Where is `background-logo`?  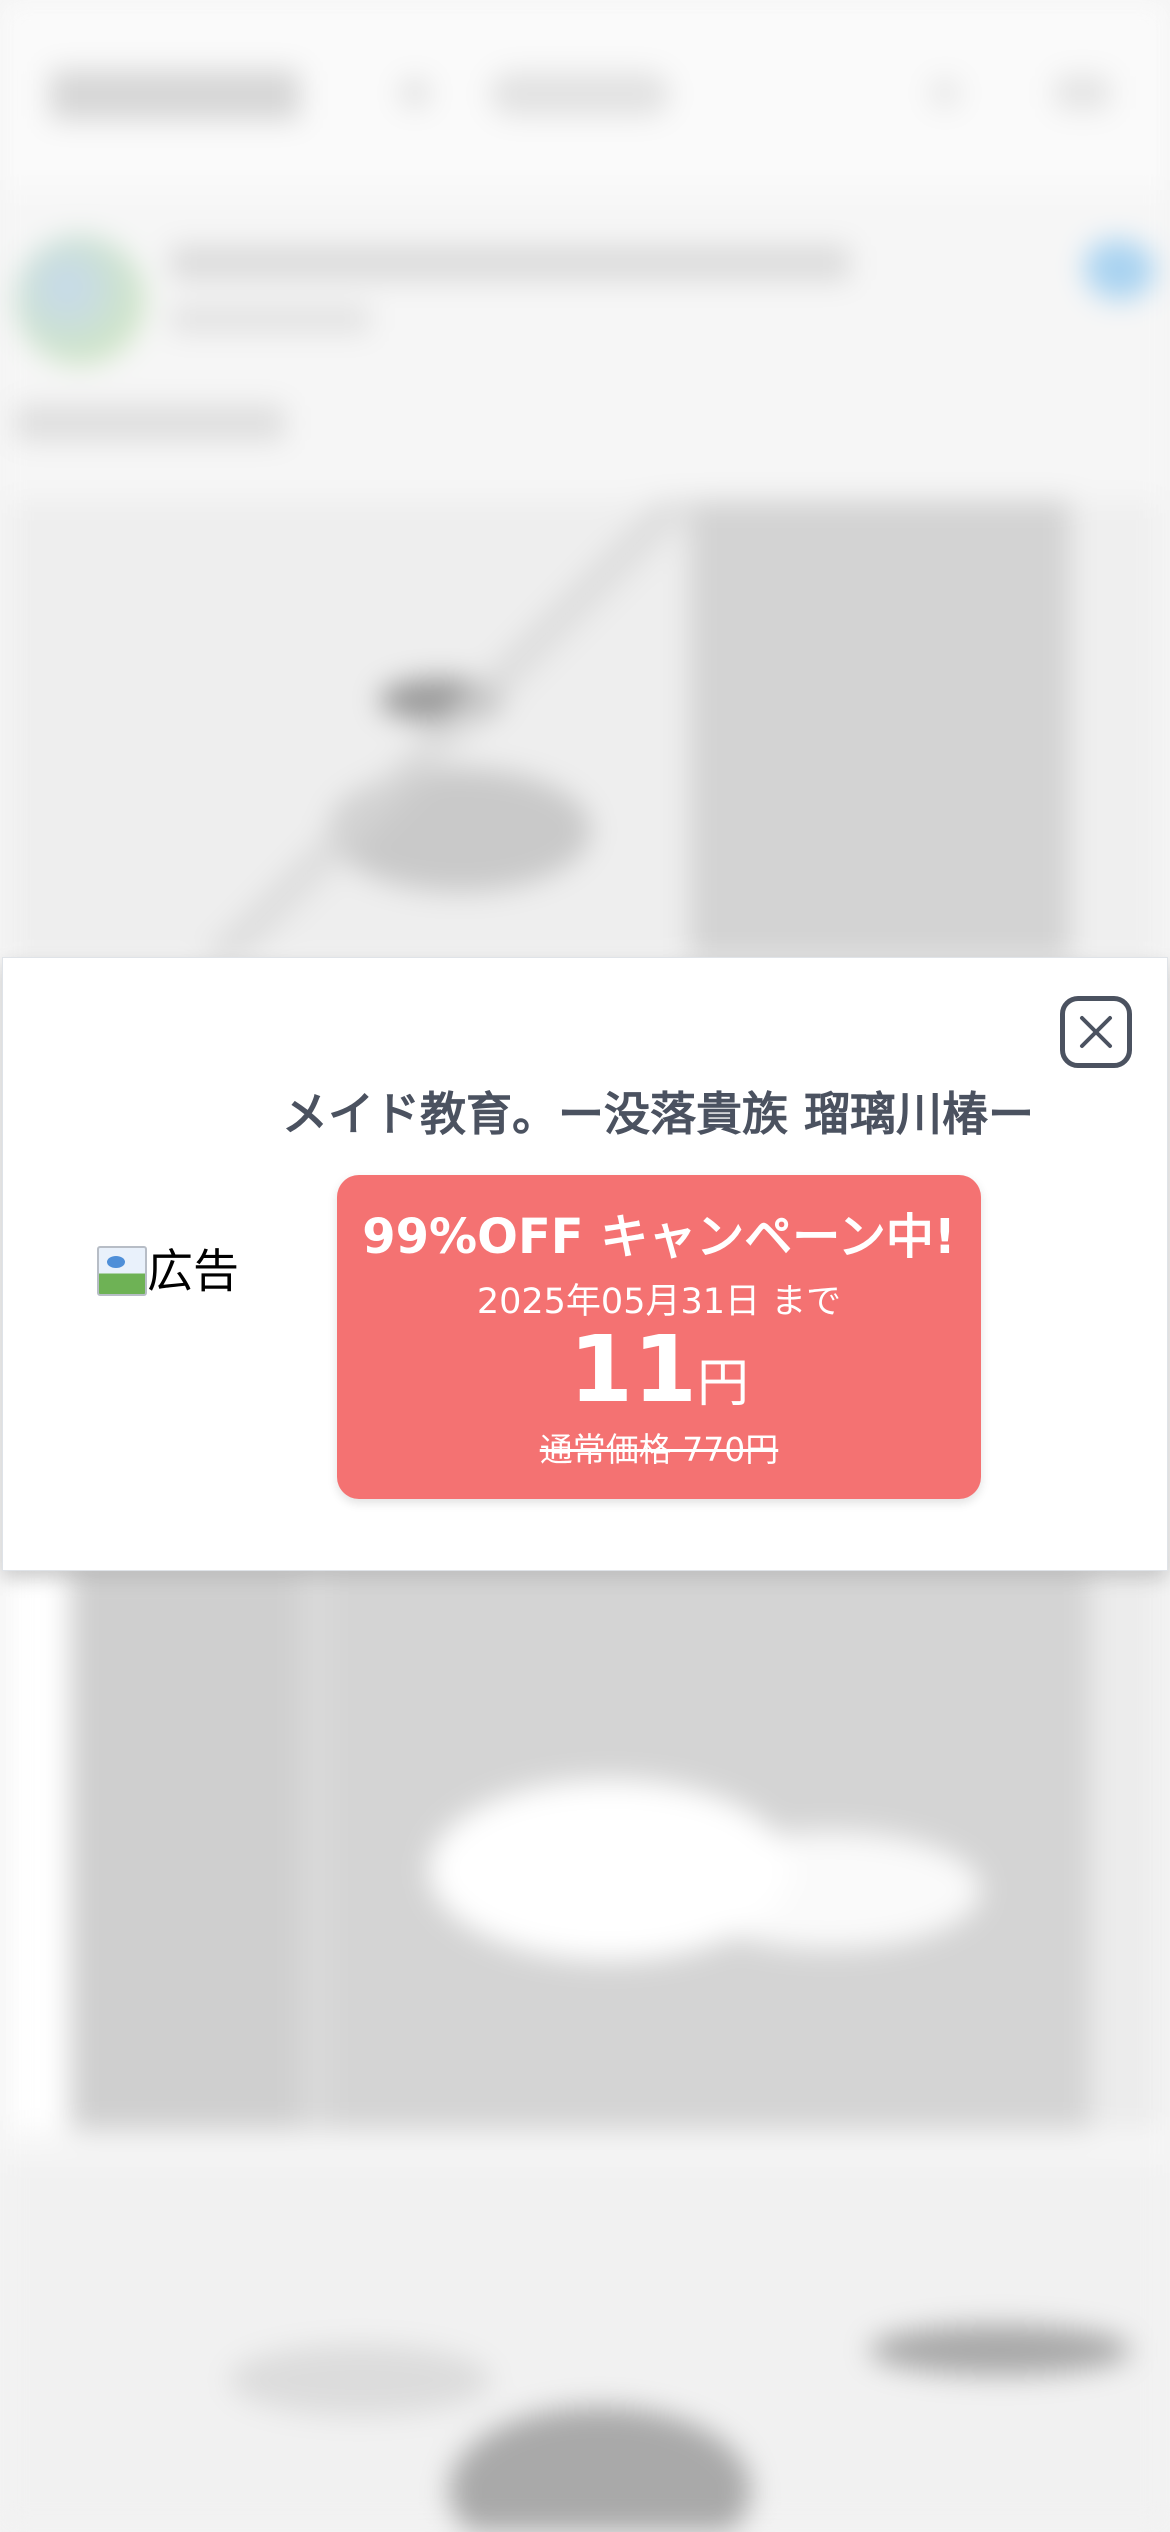
background-logo is located at coordinates (175, 95).